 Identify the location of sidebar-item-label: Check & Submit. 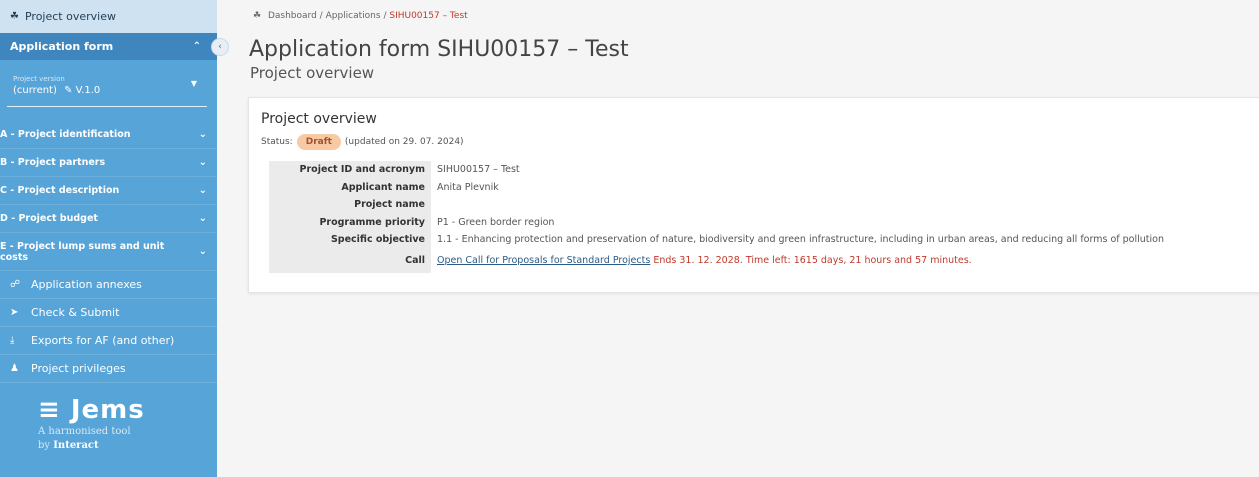
(75, 312).